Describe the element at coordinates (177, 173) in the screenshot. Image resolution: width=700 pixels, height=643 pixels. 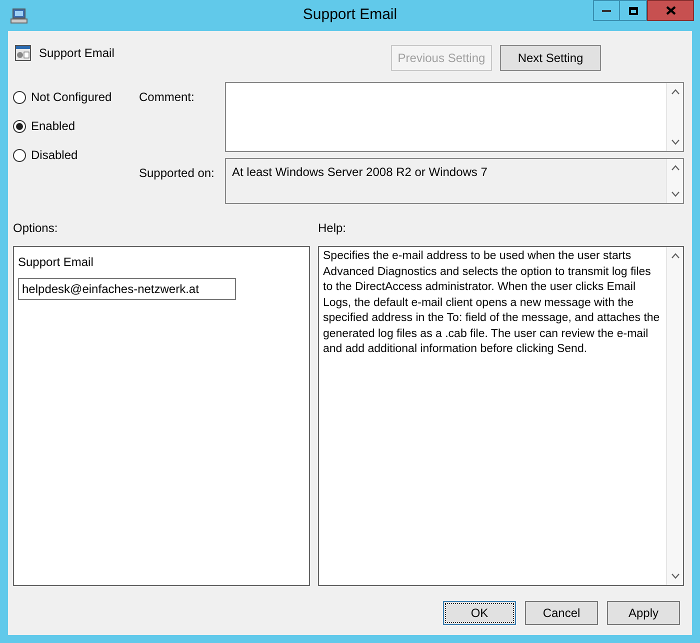
I see `supported-on-label: Supported on:` at that location.